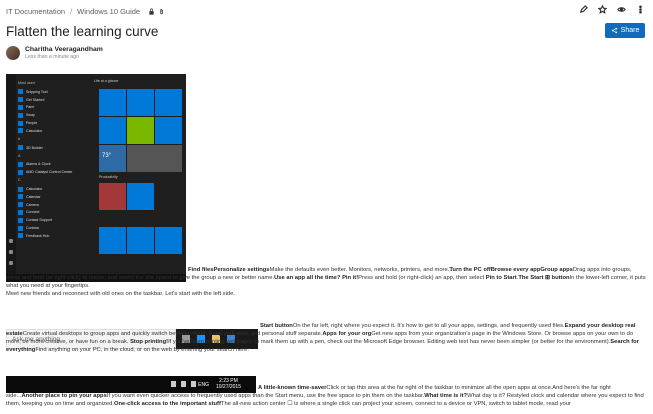 This screenshot has width=653, height=414. Describe the element at coordinates (621, 9) in the screenshot. I see `eye-icon` at that location.